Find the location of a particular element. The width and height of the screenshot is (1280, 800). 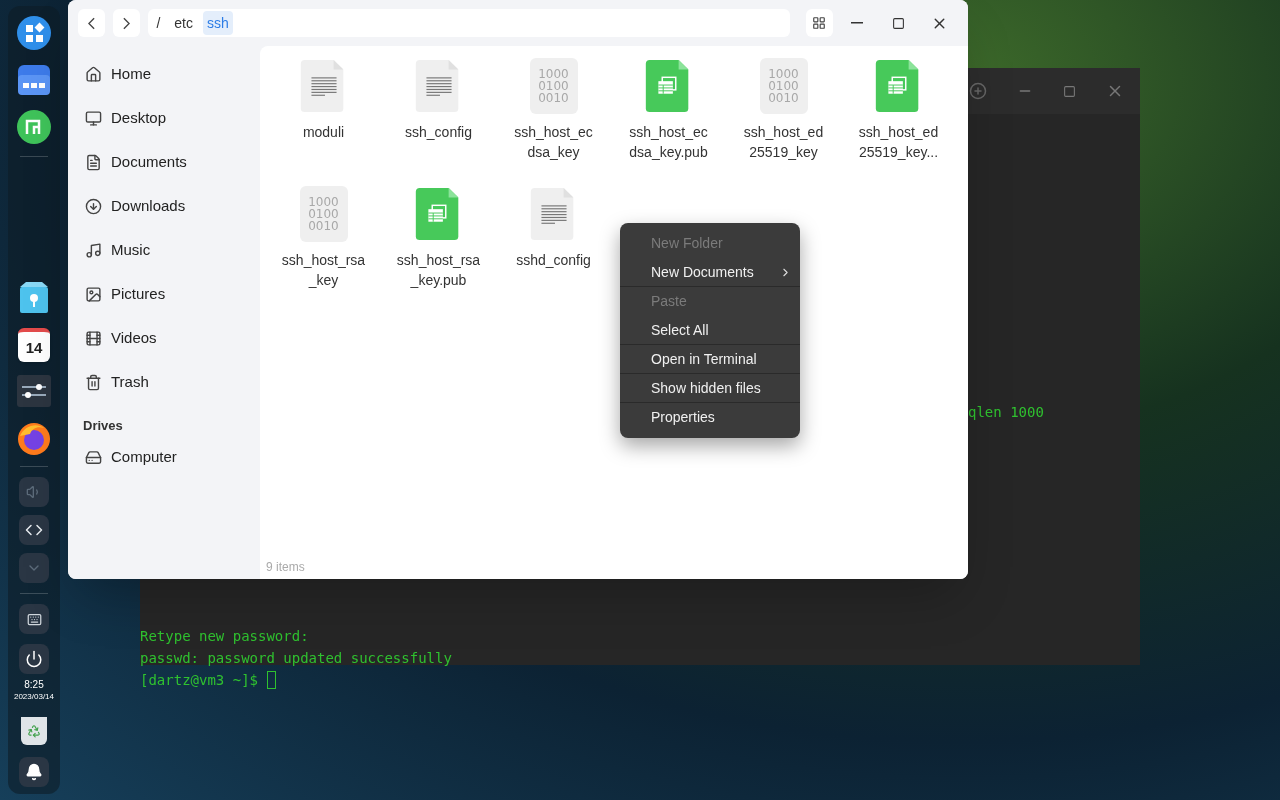

minimize-icon is located at coordinates (857, 23).